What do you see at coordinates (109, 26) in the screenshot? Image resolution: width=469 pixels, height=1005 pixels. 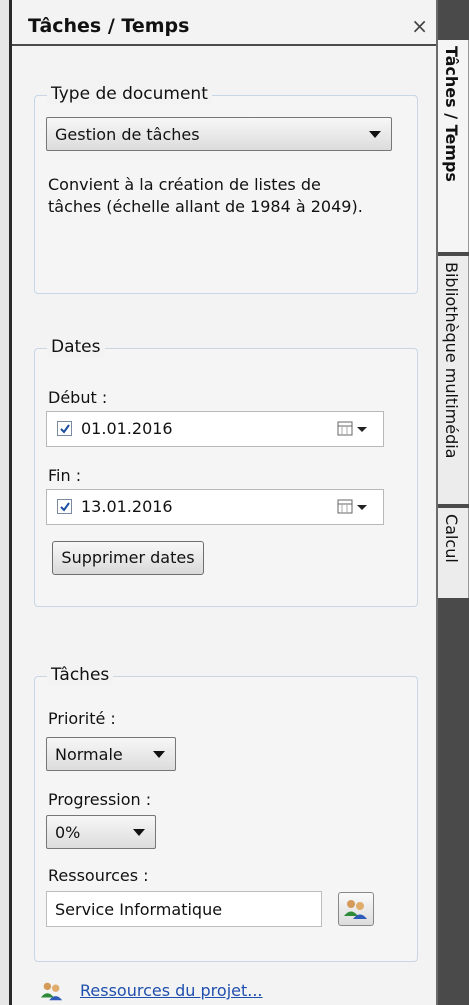 I see `panel-title: Tâches / Temps` at bounding box center [109, 26].